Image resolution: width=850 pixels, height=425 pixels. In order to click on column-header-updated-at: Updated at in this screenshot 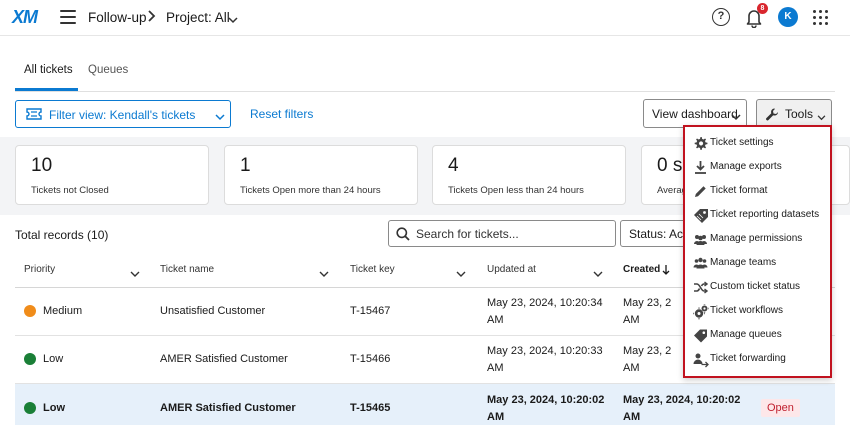, I will do `click(511, 269)`.